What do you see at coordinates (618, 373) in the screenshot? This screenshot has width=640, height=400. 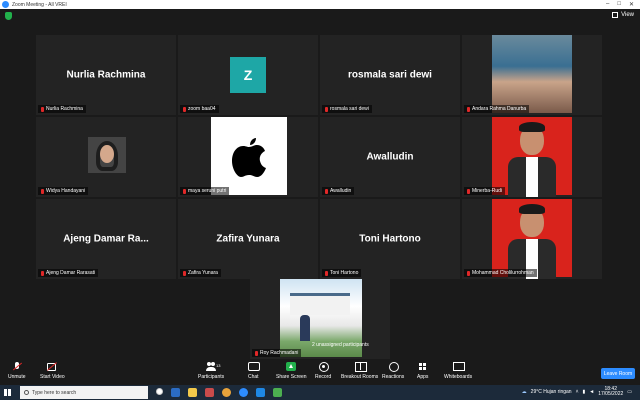 I see `leave-room-button: Leave Room` at bounding box center [618, 373].